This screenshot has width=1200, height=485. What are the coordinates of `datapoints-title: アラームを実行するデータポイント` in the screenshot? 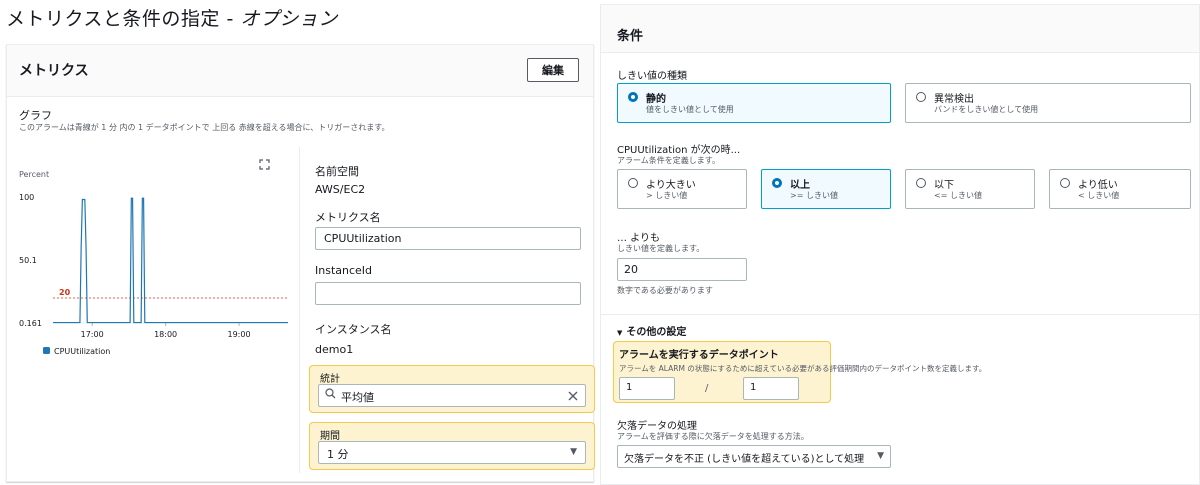 It's located at (699, 355).